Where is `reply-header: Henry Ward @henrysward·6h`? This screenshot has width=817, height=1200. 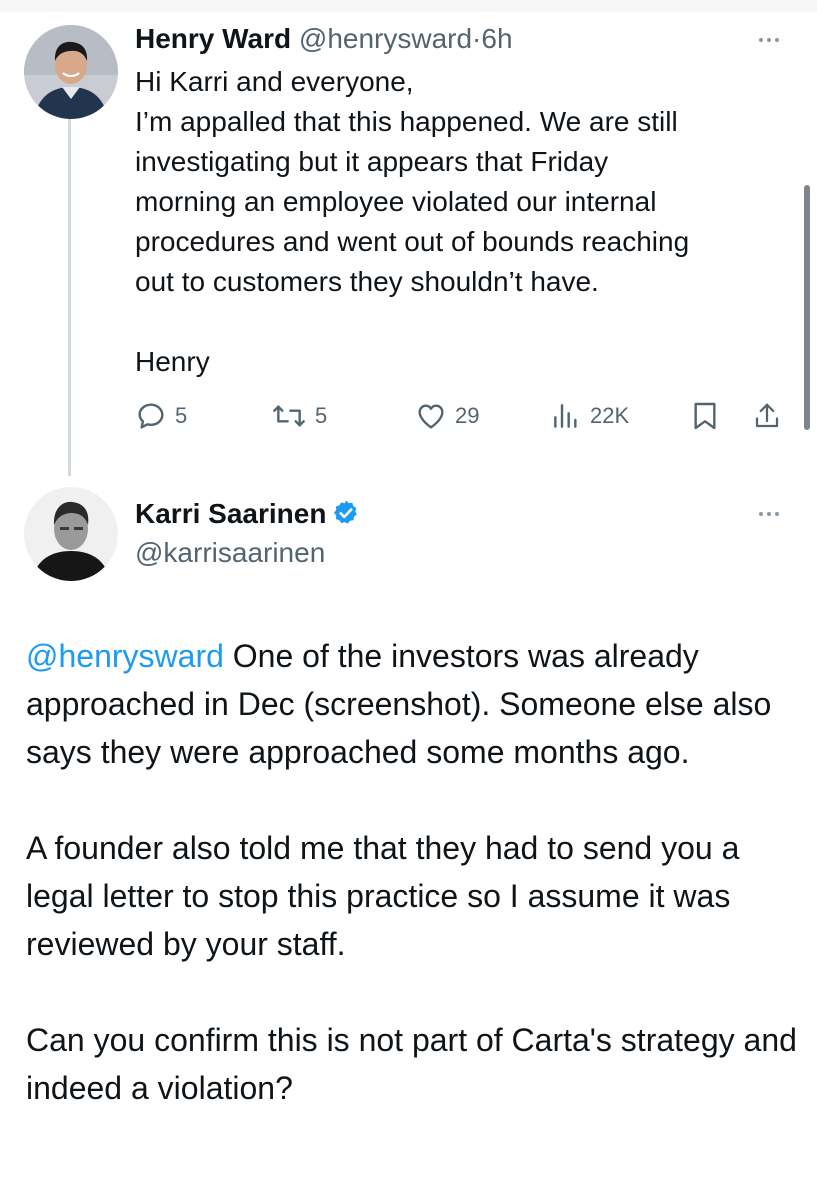 reply-header: Henry Ward @henrysward·6h is located at coordinates (324, 39).